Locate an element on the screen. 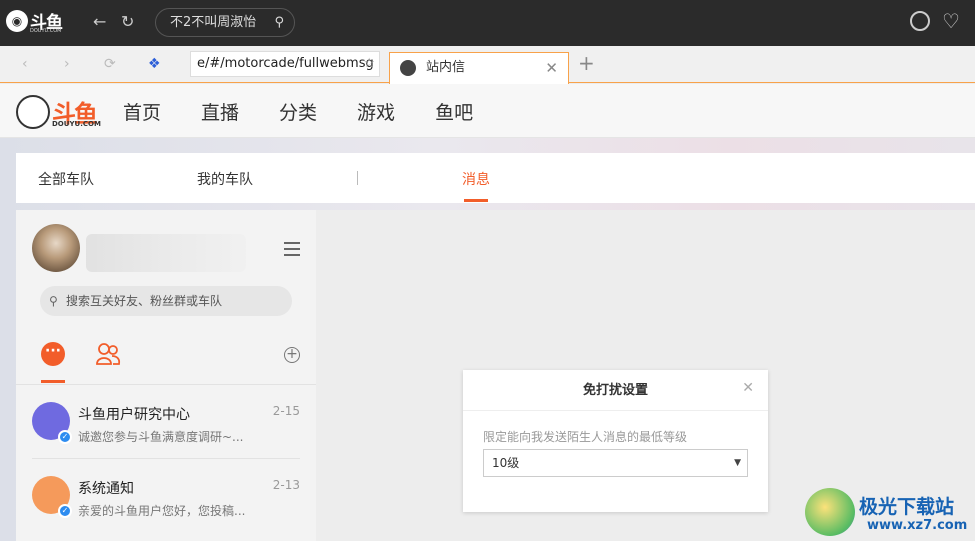  nav-yuba: 鱼吧 is located at coordinates (454, 111).